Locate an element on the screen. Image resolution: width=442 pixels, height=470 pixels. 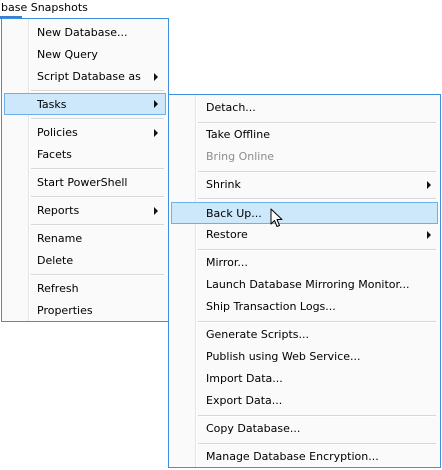
submenu-item-take-offline: Take Offline is located at coordinates (304, 135).